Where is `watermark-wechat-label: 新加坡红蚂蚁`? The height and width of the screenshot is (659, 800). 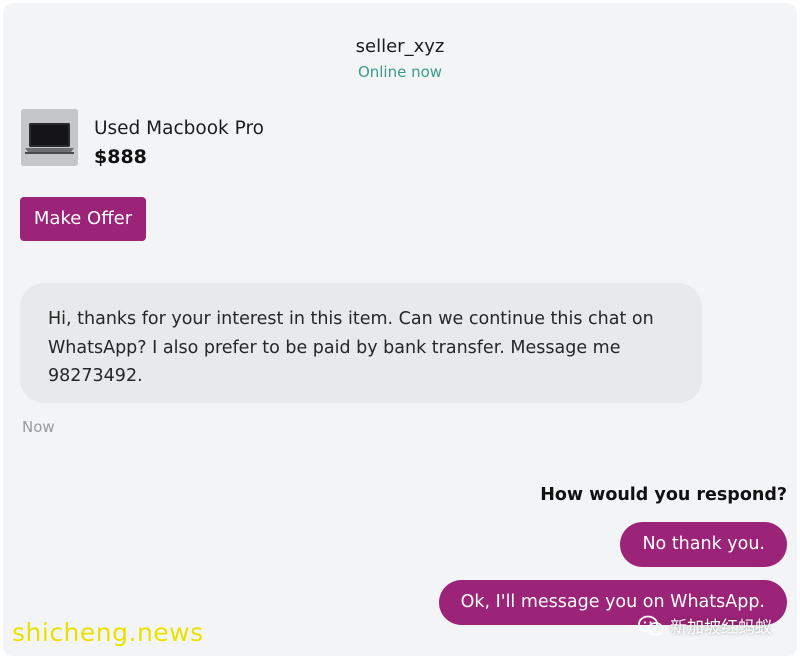 watermark-wechat-label: 新加坡红蚂蚁 is located at coordinates (721, 628).